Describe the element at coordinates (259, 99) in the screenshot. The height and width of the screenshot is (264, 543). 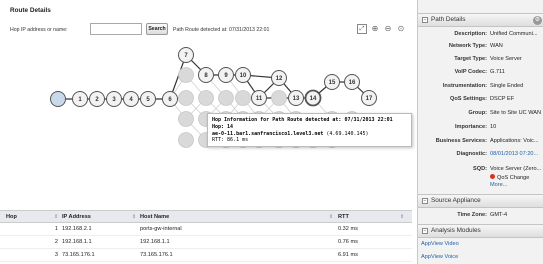
I see `hop-node-label: 11` at that location.